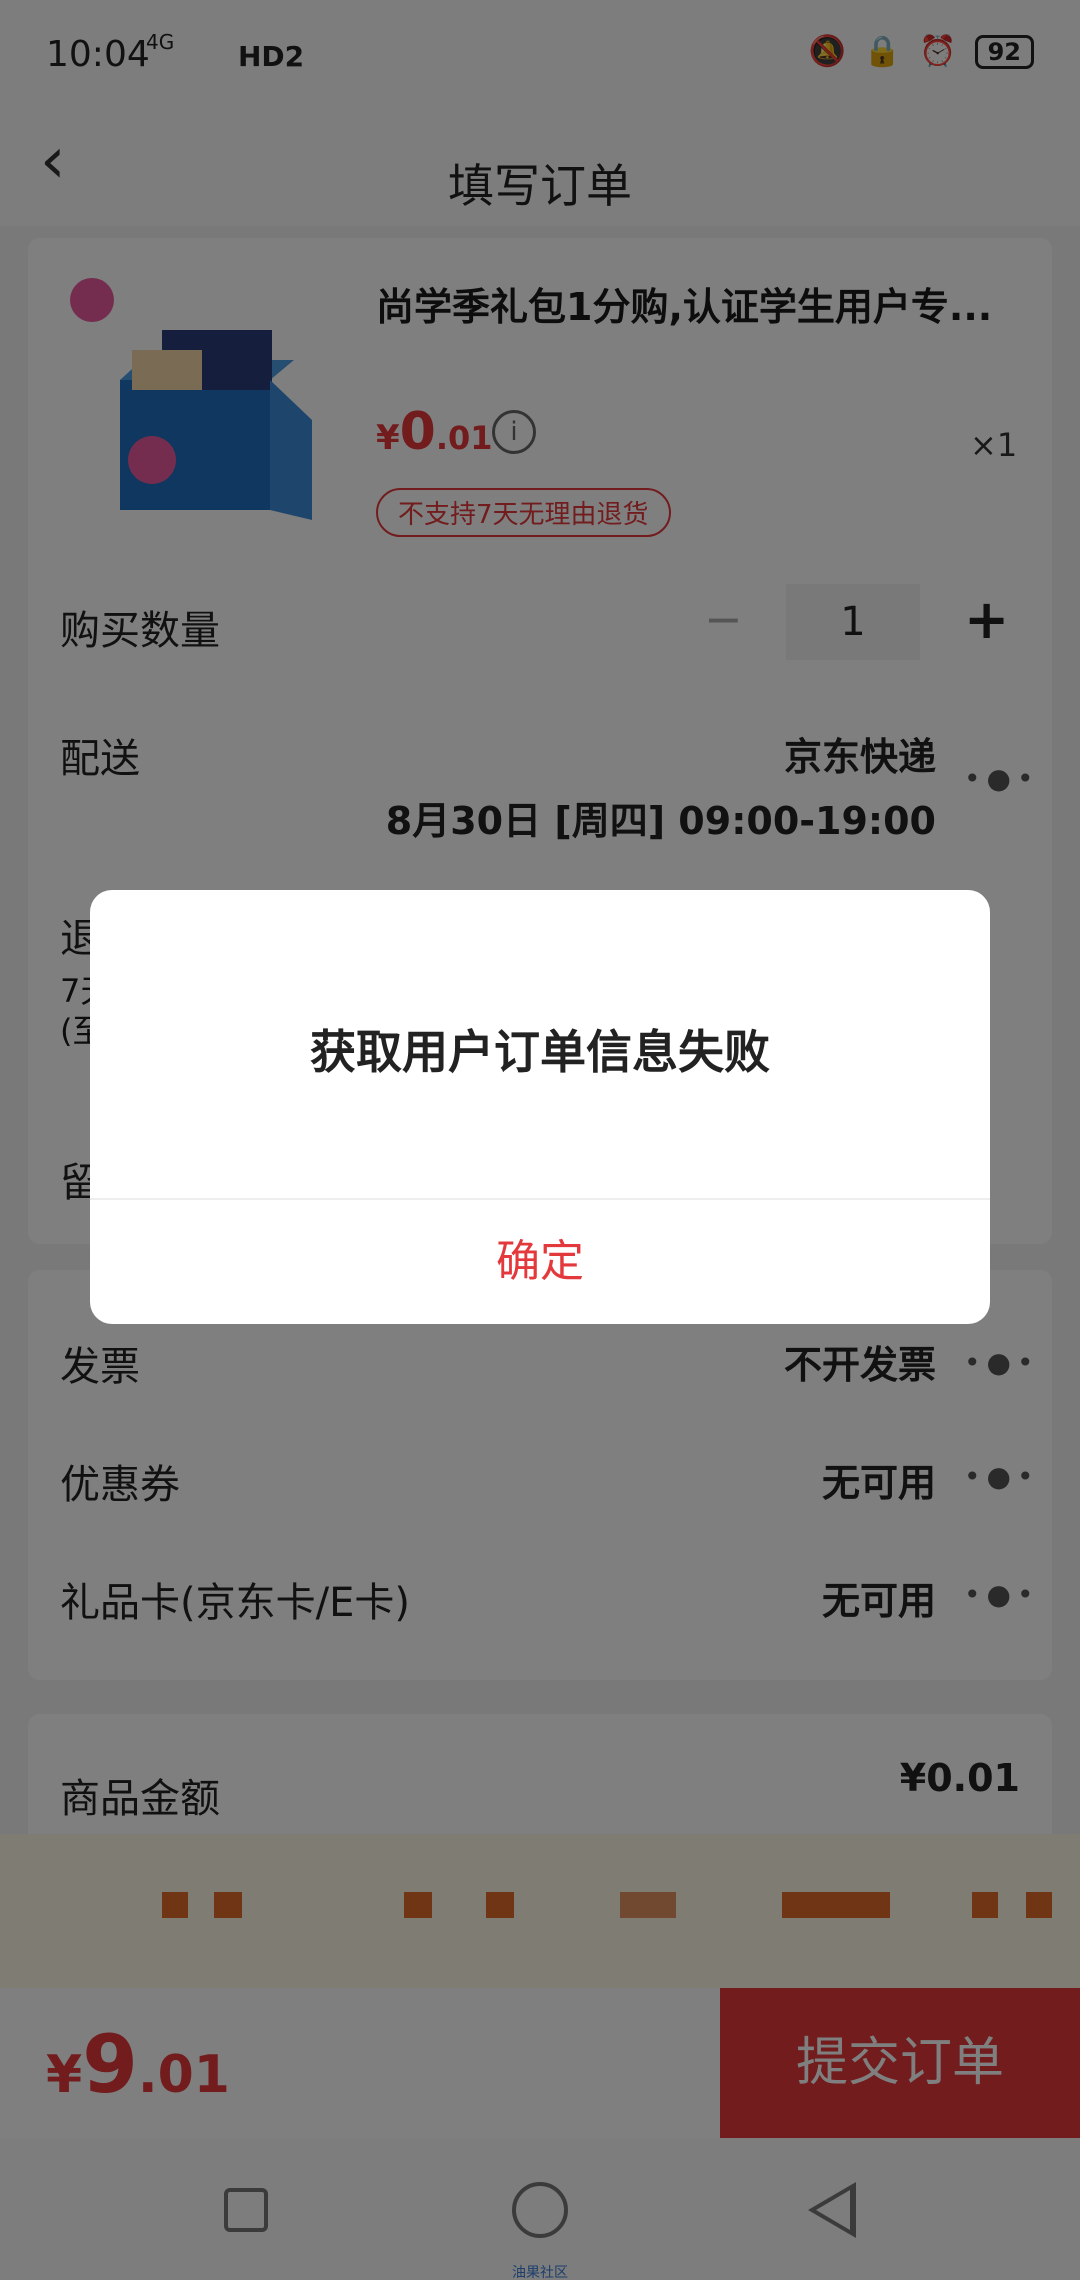  Describe the element at coordinates (540, 1262) in the screenshot. I see `confirm-button: 确定` at that location.